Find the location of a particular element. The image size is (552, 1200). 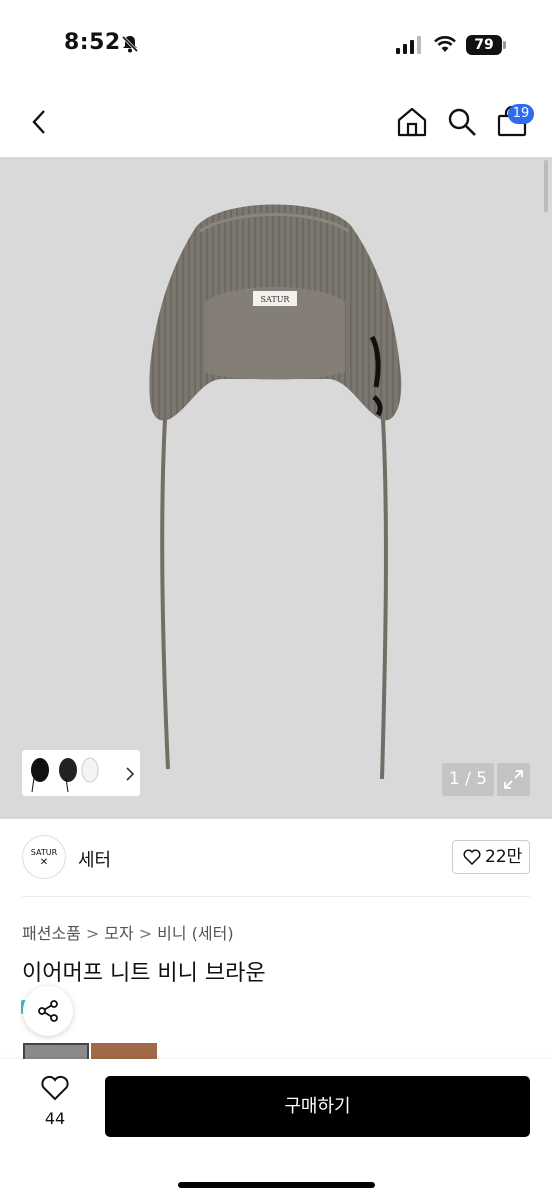

share-icon is located at coordinates (48, 1011).